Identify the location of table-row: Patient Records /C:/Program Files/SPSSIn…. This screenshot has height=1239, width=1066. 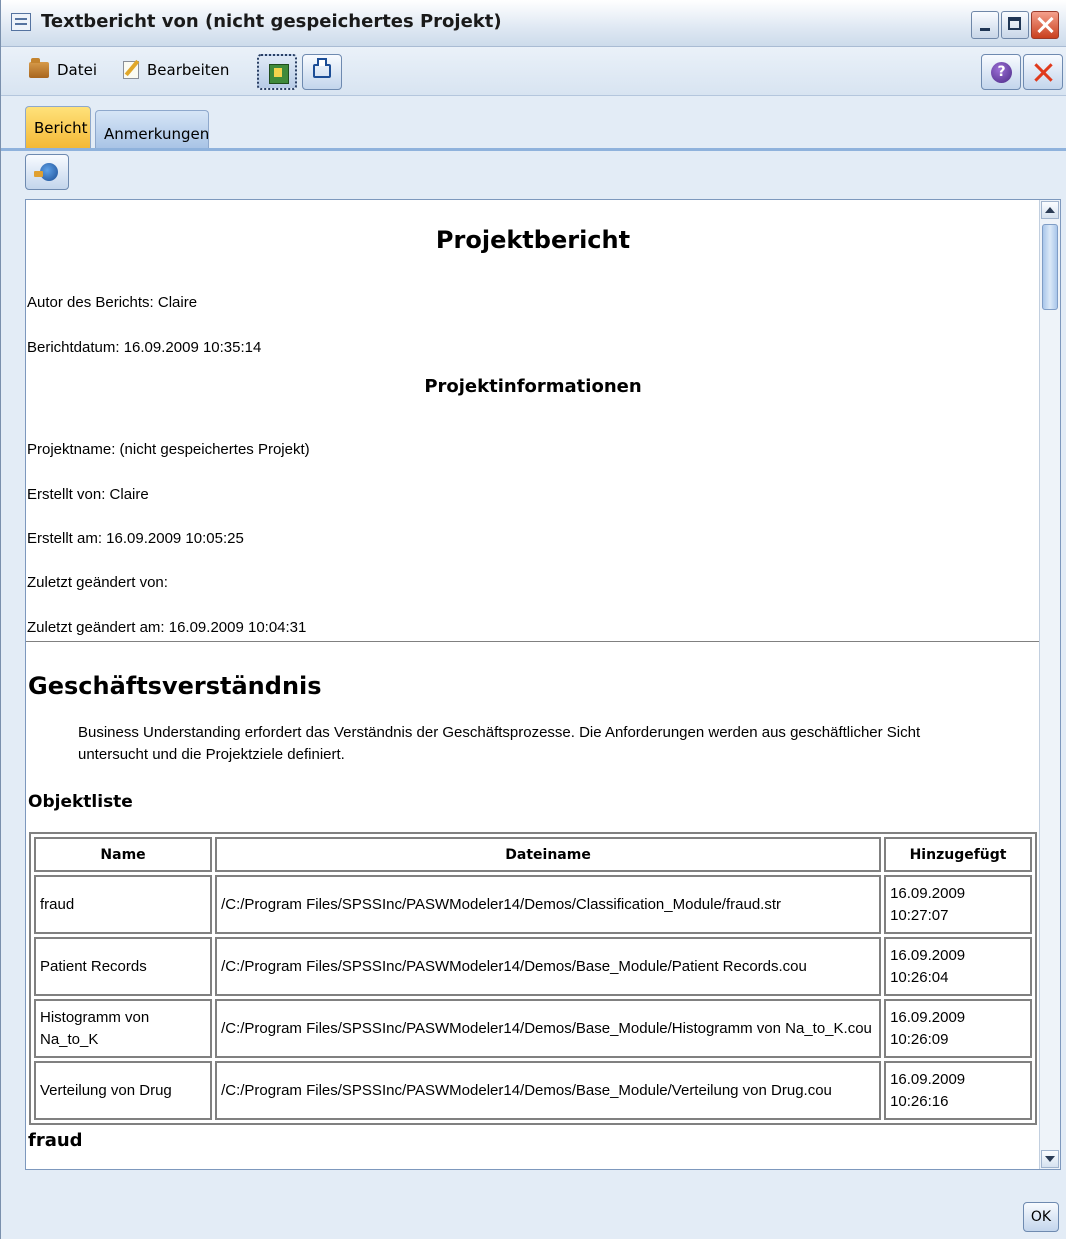
(533, 966).